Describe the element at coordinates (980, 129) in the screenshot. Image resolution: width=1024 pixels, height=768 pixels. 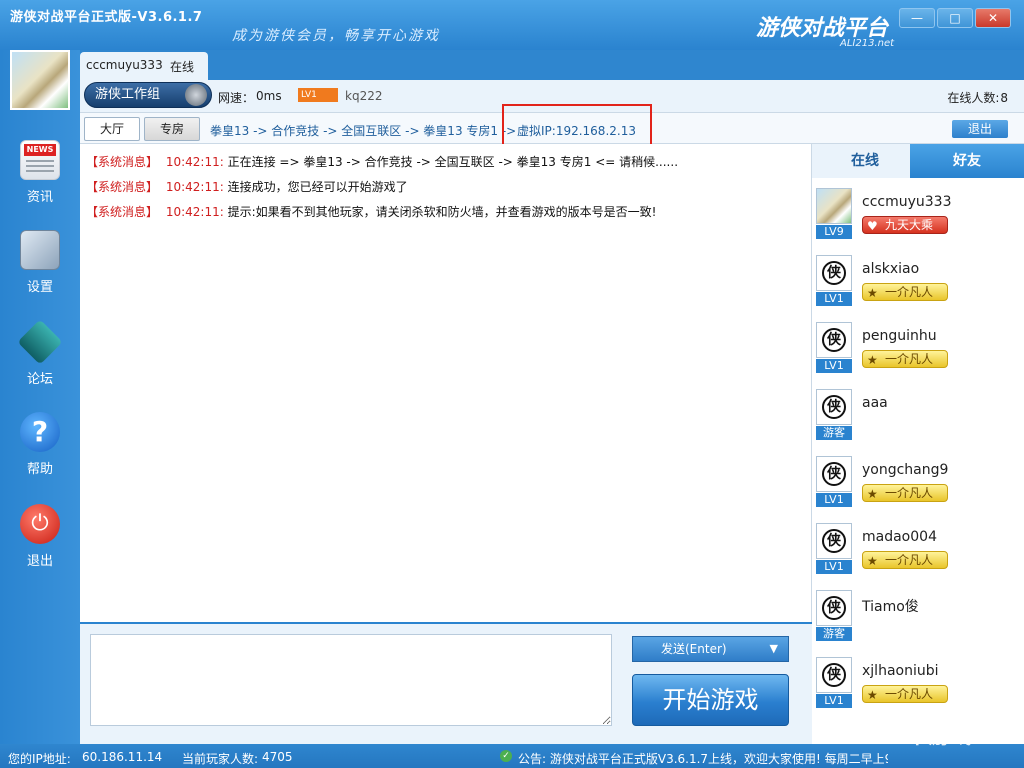
I see `exit-room-button: 退出` at that location.